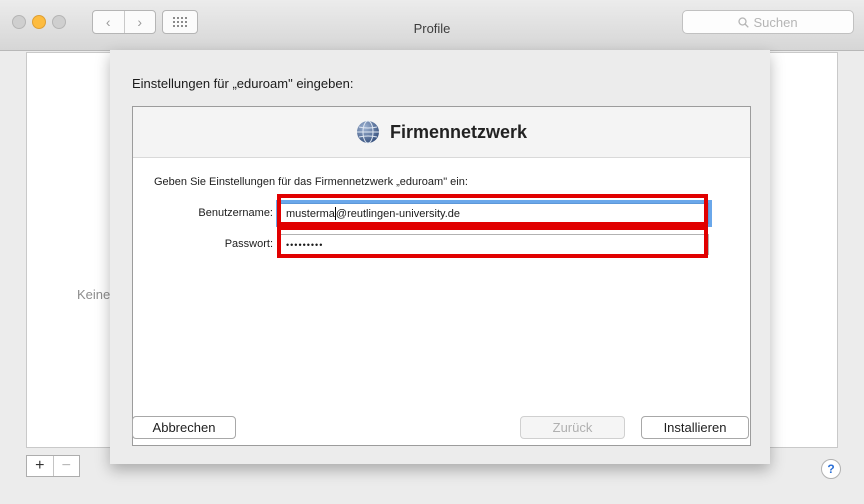 This screenshot has height=504, width=864. I want to click on panel-header: Firmennetzwerk, so click(441, 132).